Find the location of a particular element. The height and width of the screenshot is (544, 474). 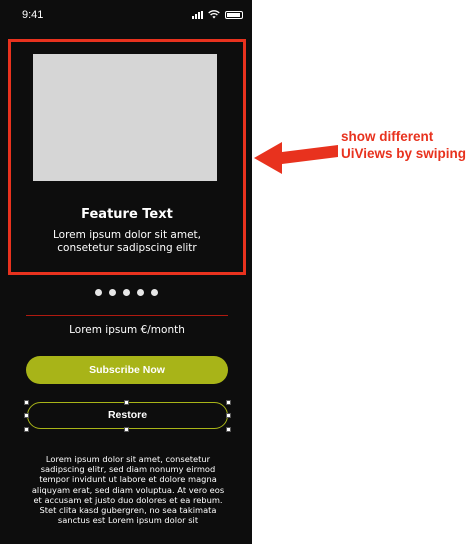

annotation-note: show different UiViews by swiping is located at coordinates (407, 145).